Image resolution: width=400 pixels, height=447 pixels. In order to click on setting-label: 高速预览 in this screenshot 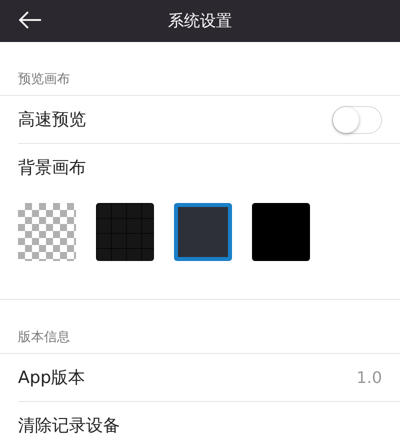, I will do `click(52, 120)`.